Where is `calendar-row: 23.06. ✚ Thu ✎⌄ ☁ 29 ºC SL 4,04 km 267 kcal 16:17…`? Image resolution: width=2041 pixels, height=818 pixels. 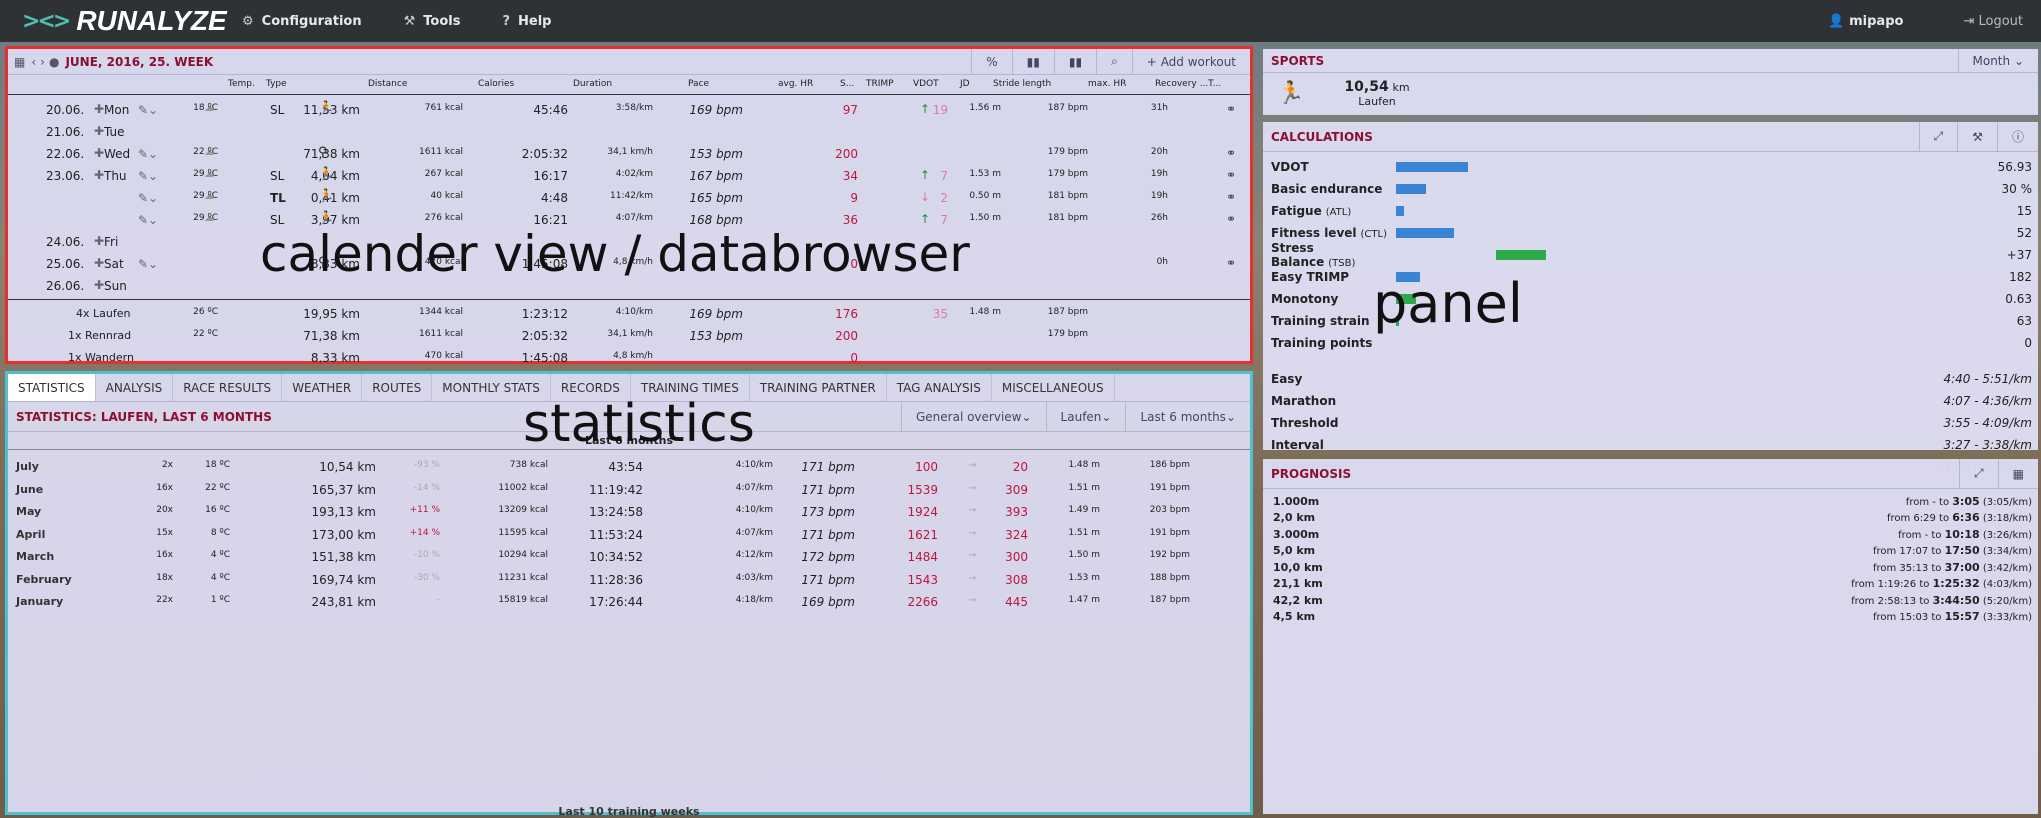
calendar-row: 23.06. ✚ Thu ✎⌄ ☁ 29 ºC SL 4,04 km 267 kcal 16:17… is located at coordinates (629, 176).